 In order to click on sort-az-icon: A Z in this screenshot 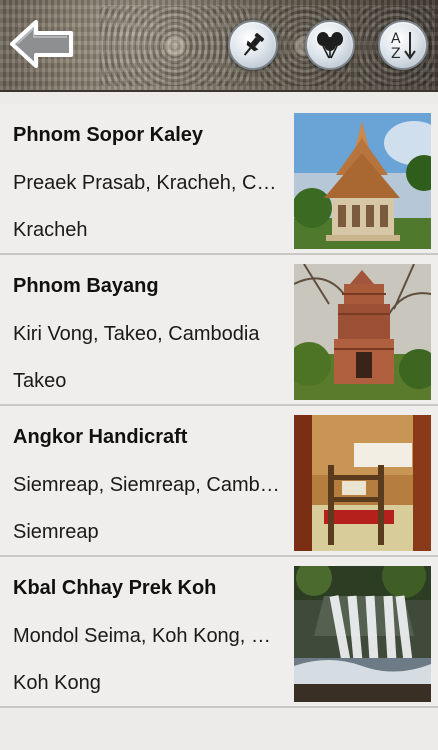, I will do `click(403, 46)`.